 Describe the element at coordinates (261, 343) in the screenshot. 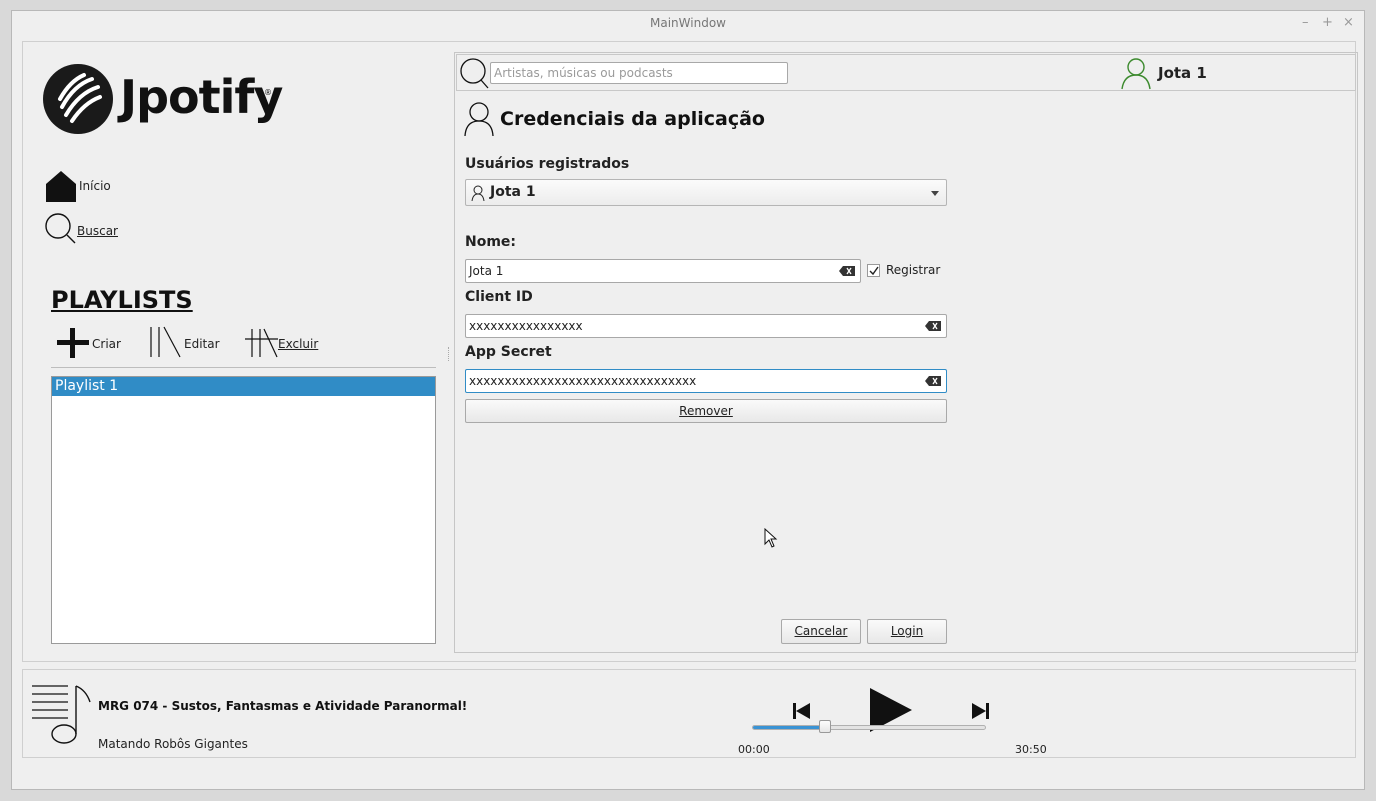

I see `delete-icon` at that location.